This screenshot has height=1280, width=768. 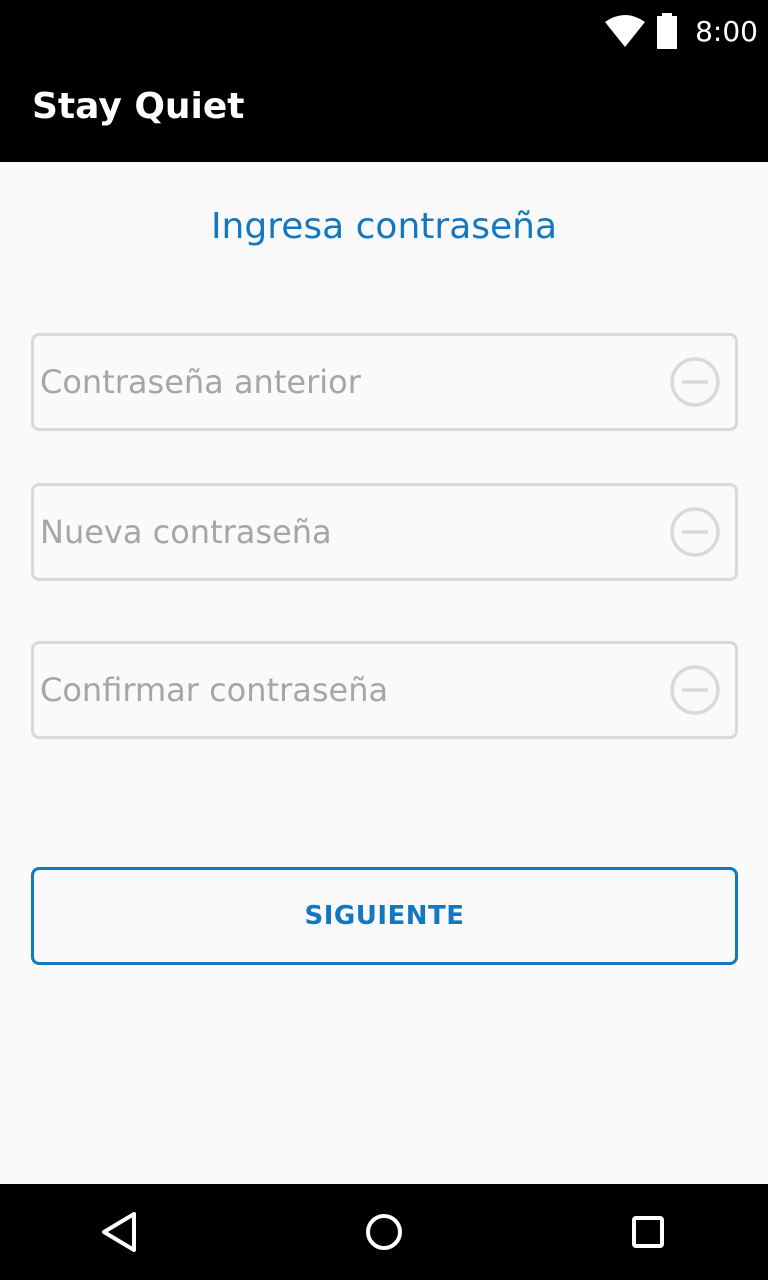 I want to click on navigation-bar, so click(x=384, y=1232).